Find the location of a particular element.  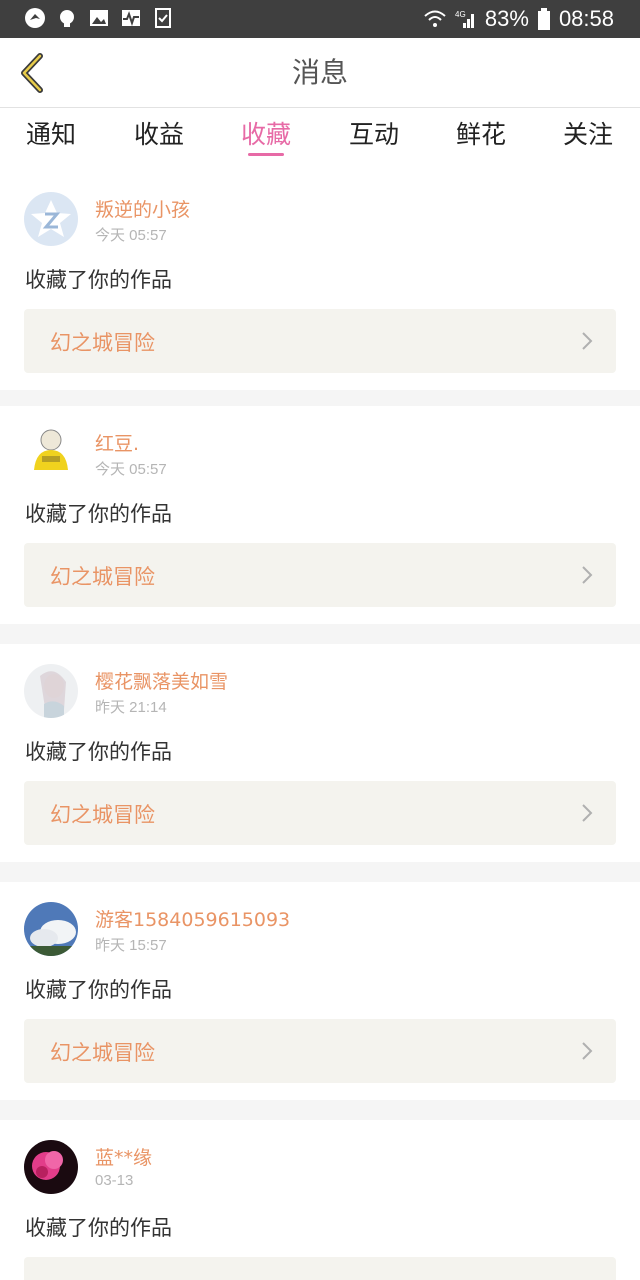

tab-interact: 互动 is located at coordinates (374, 143).